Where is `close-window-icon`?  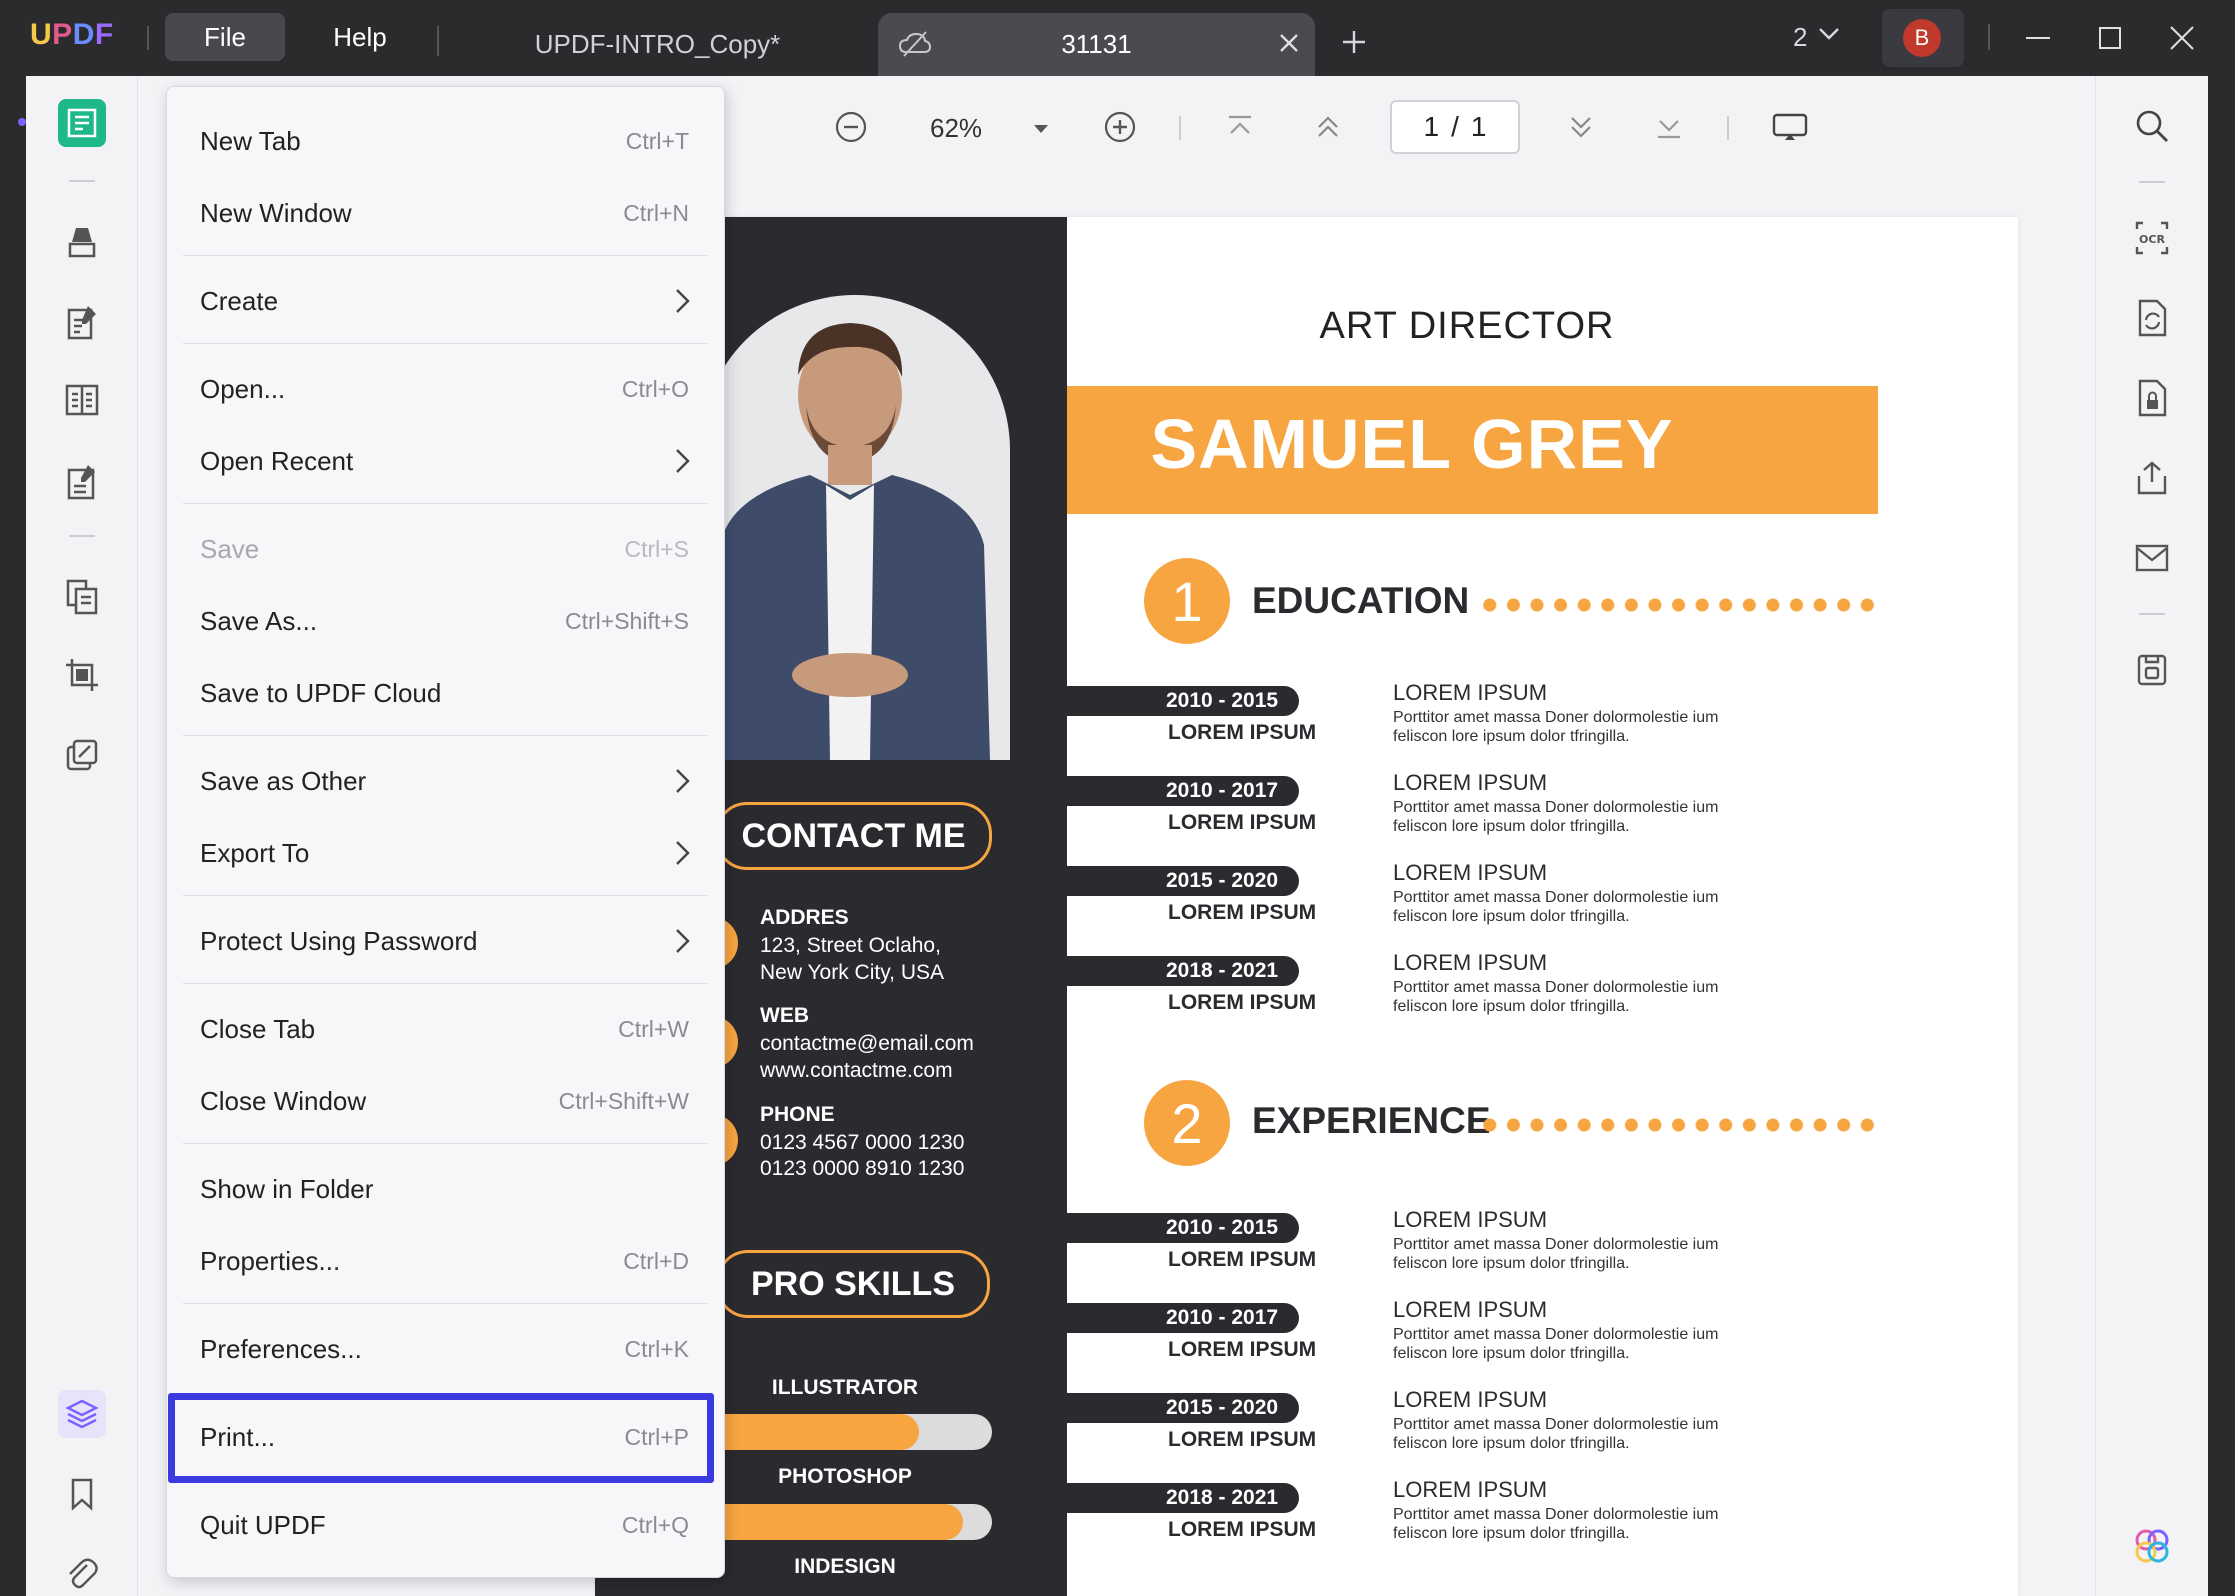
close-window-icon is located at coordinates (2182, 38).